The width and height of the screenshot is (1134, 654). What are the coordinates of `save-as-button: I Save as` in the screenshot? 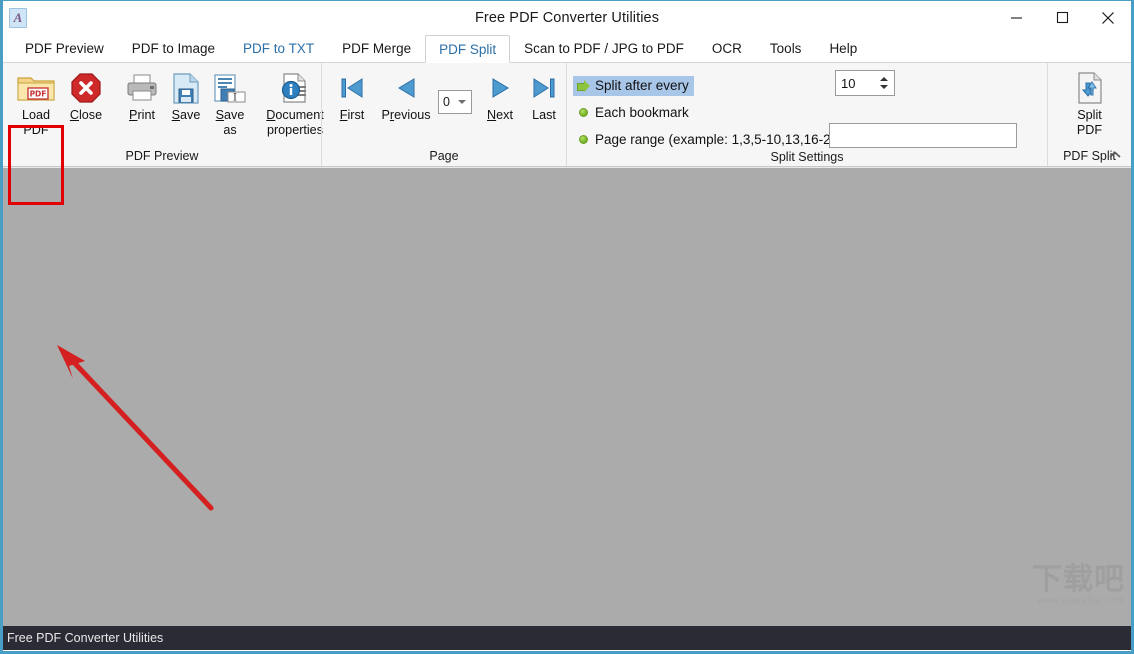 It's located at (230, 102).